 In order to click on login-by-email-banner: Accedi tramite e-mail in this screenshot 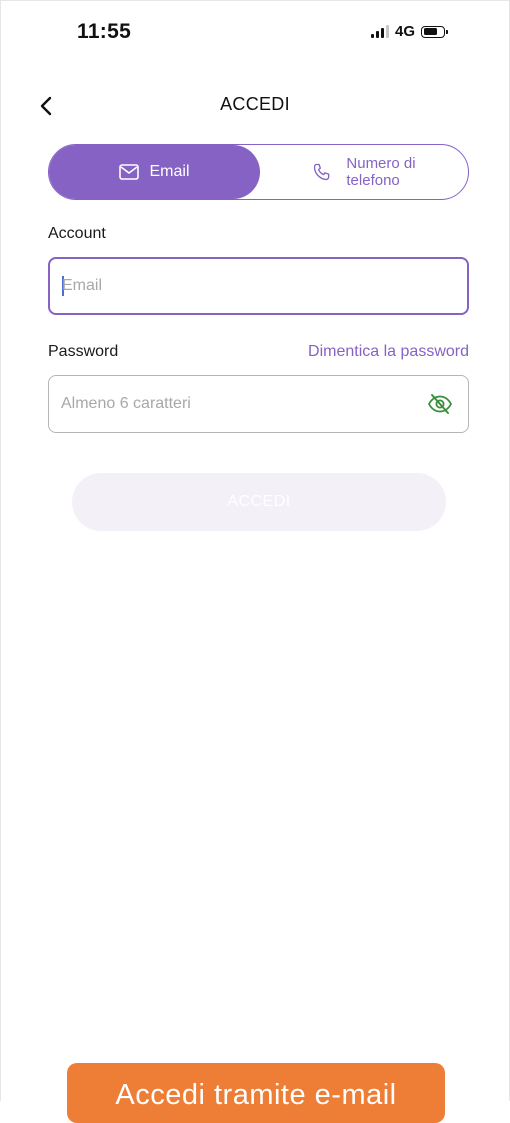, I will do `click(256, 1093)`.